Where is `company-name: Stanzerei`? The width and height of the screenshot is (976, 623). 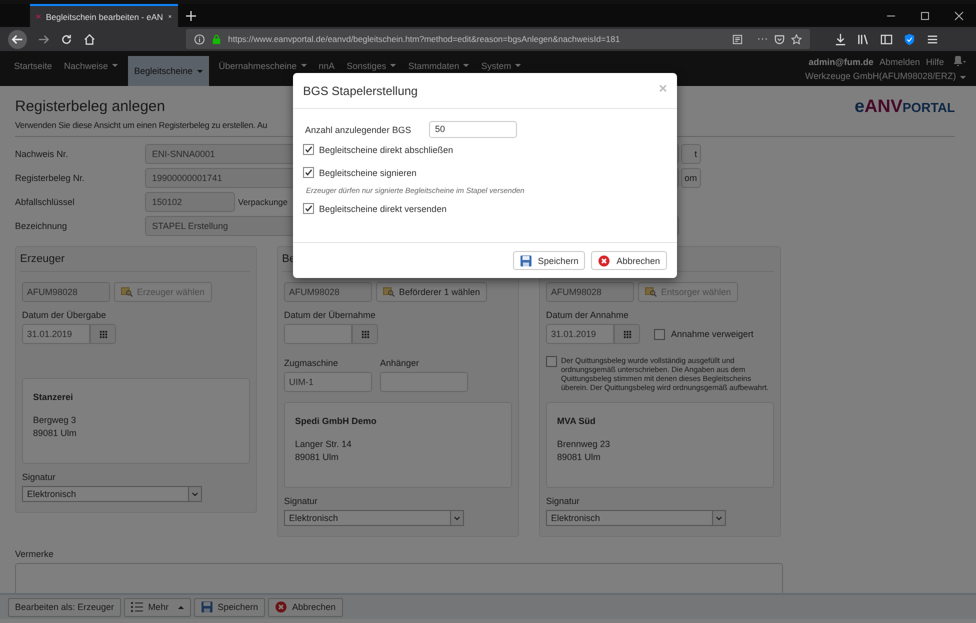 company-name: Stanzerei is located at coordinates (53, 397).